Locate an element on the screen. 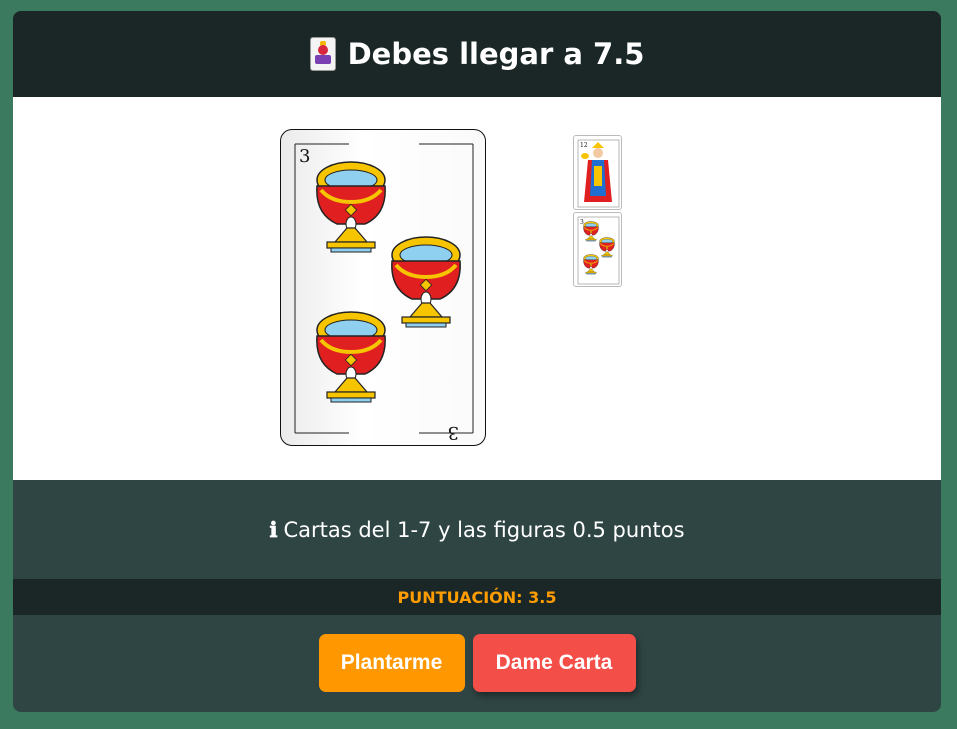 The width and height of the screenshot is (957, 729). info-icon: ℹ is located at coordinates (273, 529).